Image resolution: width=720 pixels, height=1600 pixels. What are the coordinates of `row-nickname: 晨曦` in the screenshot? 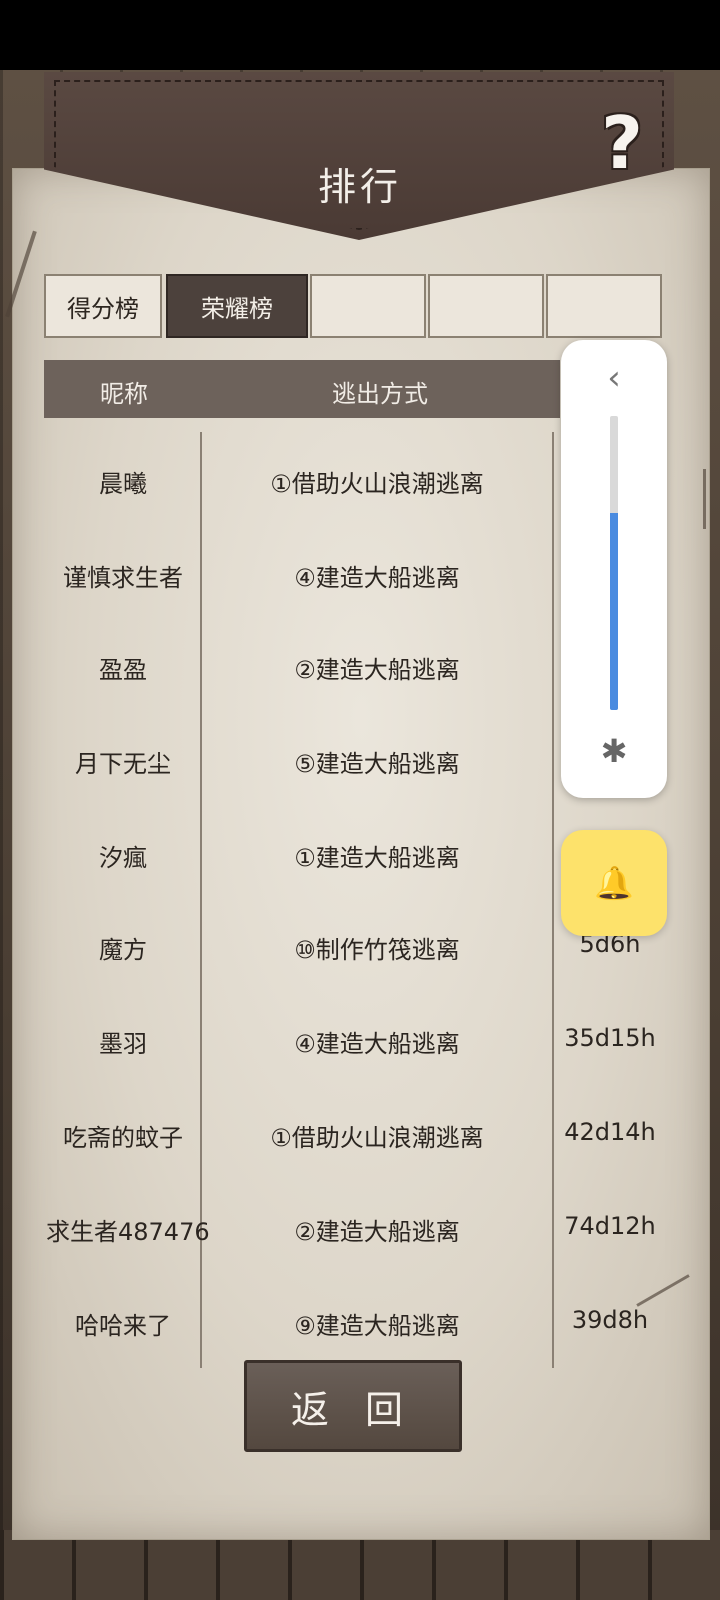 It's located at (123, 484).